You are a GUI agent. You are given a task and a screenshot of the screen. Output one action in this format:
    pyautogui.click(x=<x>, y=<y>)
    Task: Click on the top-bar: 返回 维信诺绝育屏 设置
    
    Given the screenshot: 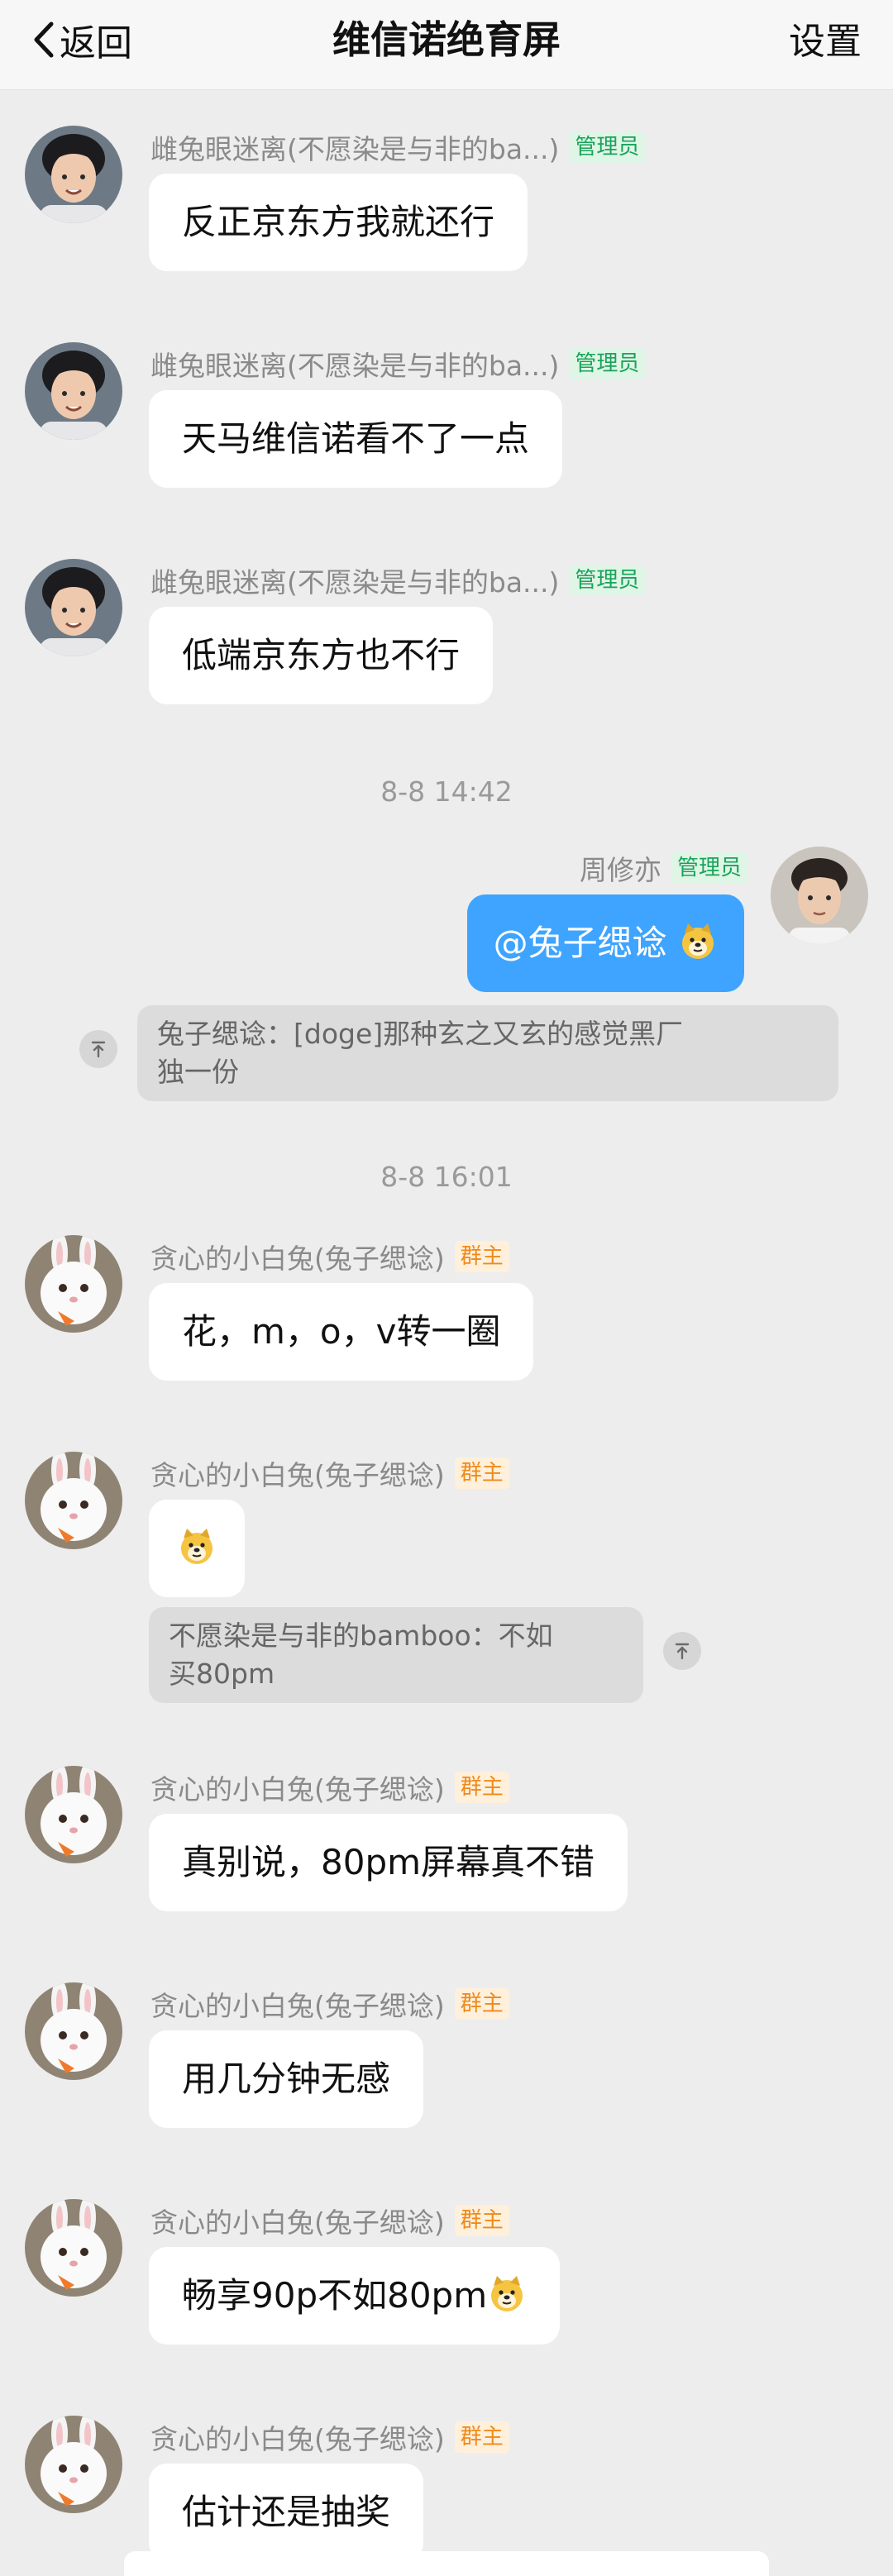 What is the action you would take?
    pyautogui.click(x=446, y=45)
    